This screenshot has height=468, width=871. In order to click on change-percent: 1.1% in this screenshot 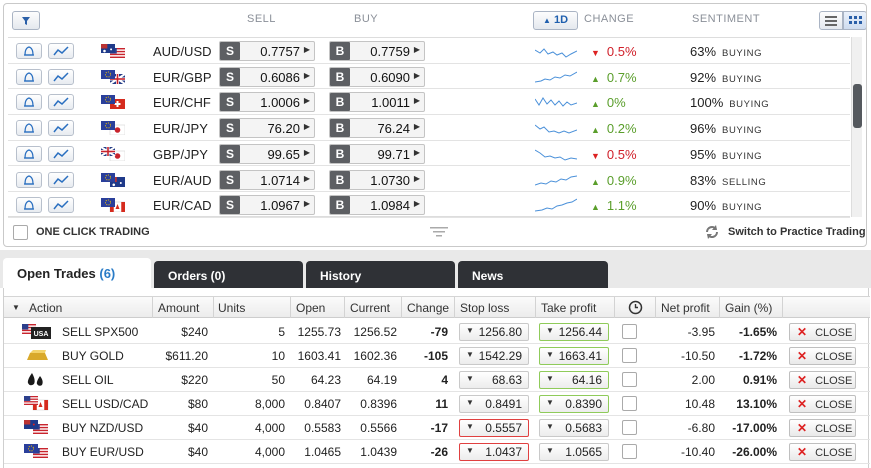, I will do `click(621, 206)`.